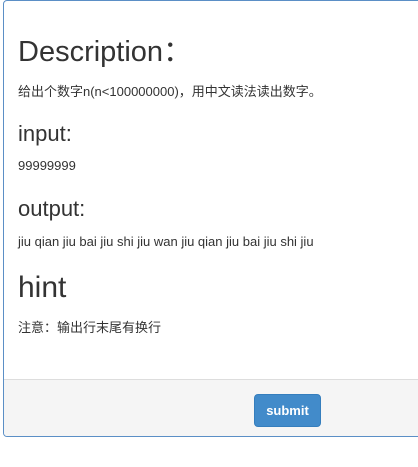 The image size is (418, 467). Describe the element at coordinates (211, 407) in the screenshot. I see `panel-footer: submit` at that location.